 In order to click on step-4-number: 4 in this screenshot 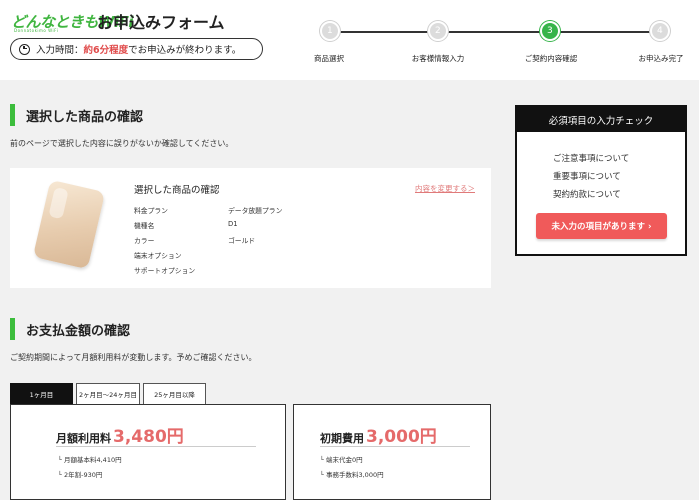, I will do `click(660, 30)`.